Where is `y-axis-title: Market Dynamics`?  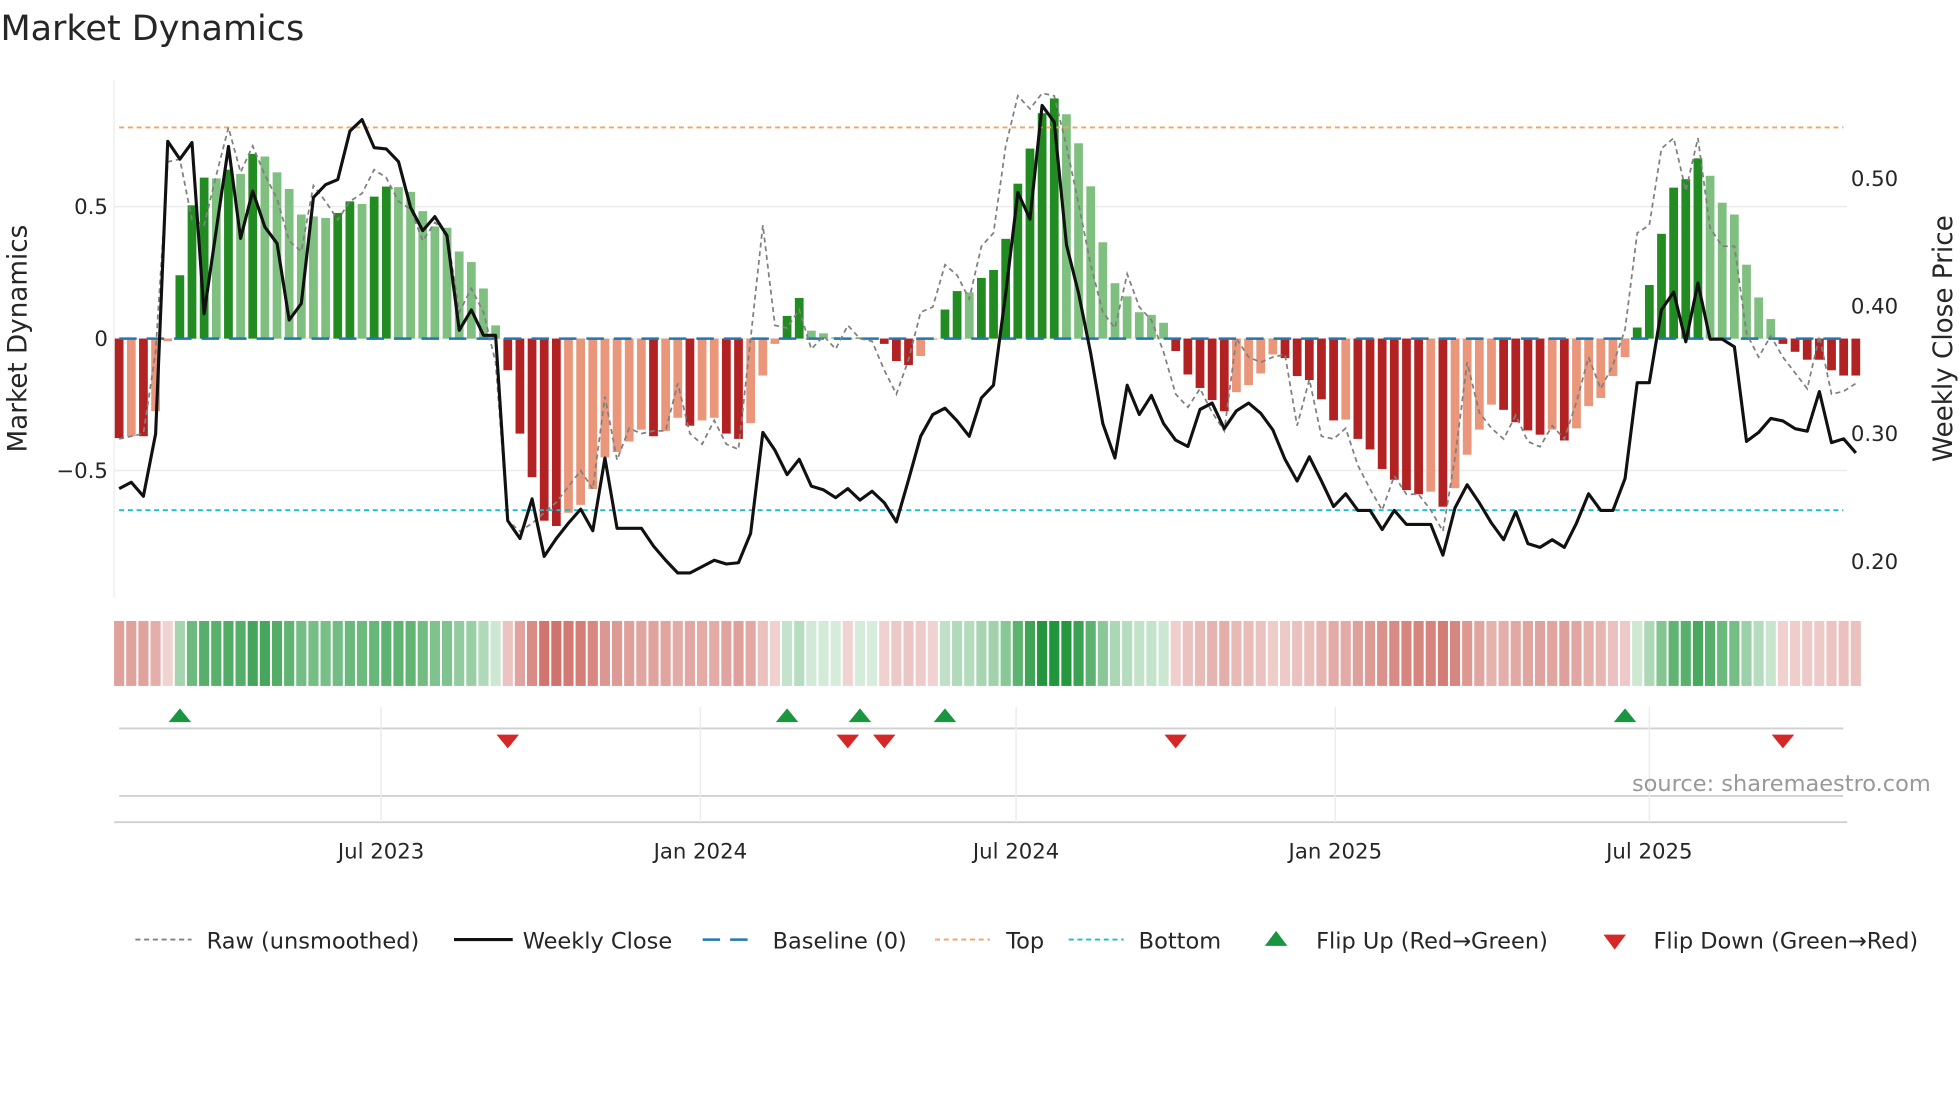
y-axis-title: Market Dynamics is located at coordinates (19, 339).